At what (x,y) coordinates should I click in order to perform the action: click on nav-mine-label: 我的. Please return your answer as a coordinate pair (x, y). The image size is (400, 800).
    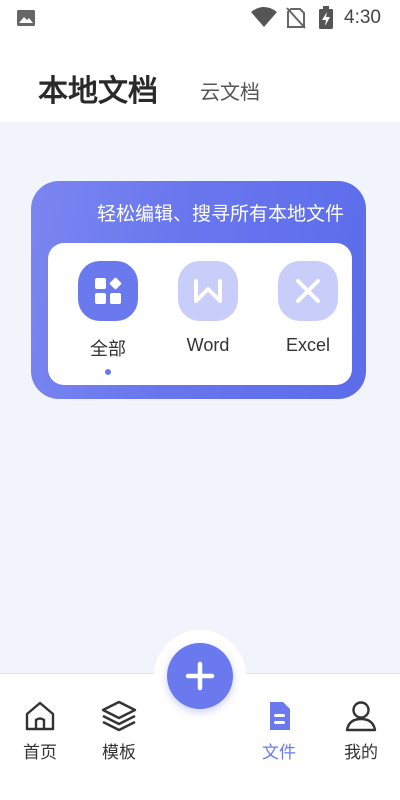
    Looking at the image, I should click on (361, 753).